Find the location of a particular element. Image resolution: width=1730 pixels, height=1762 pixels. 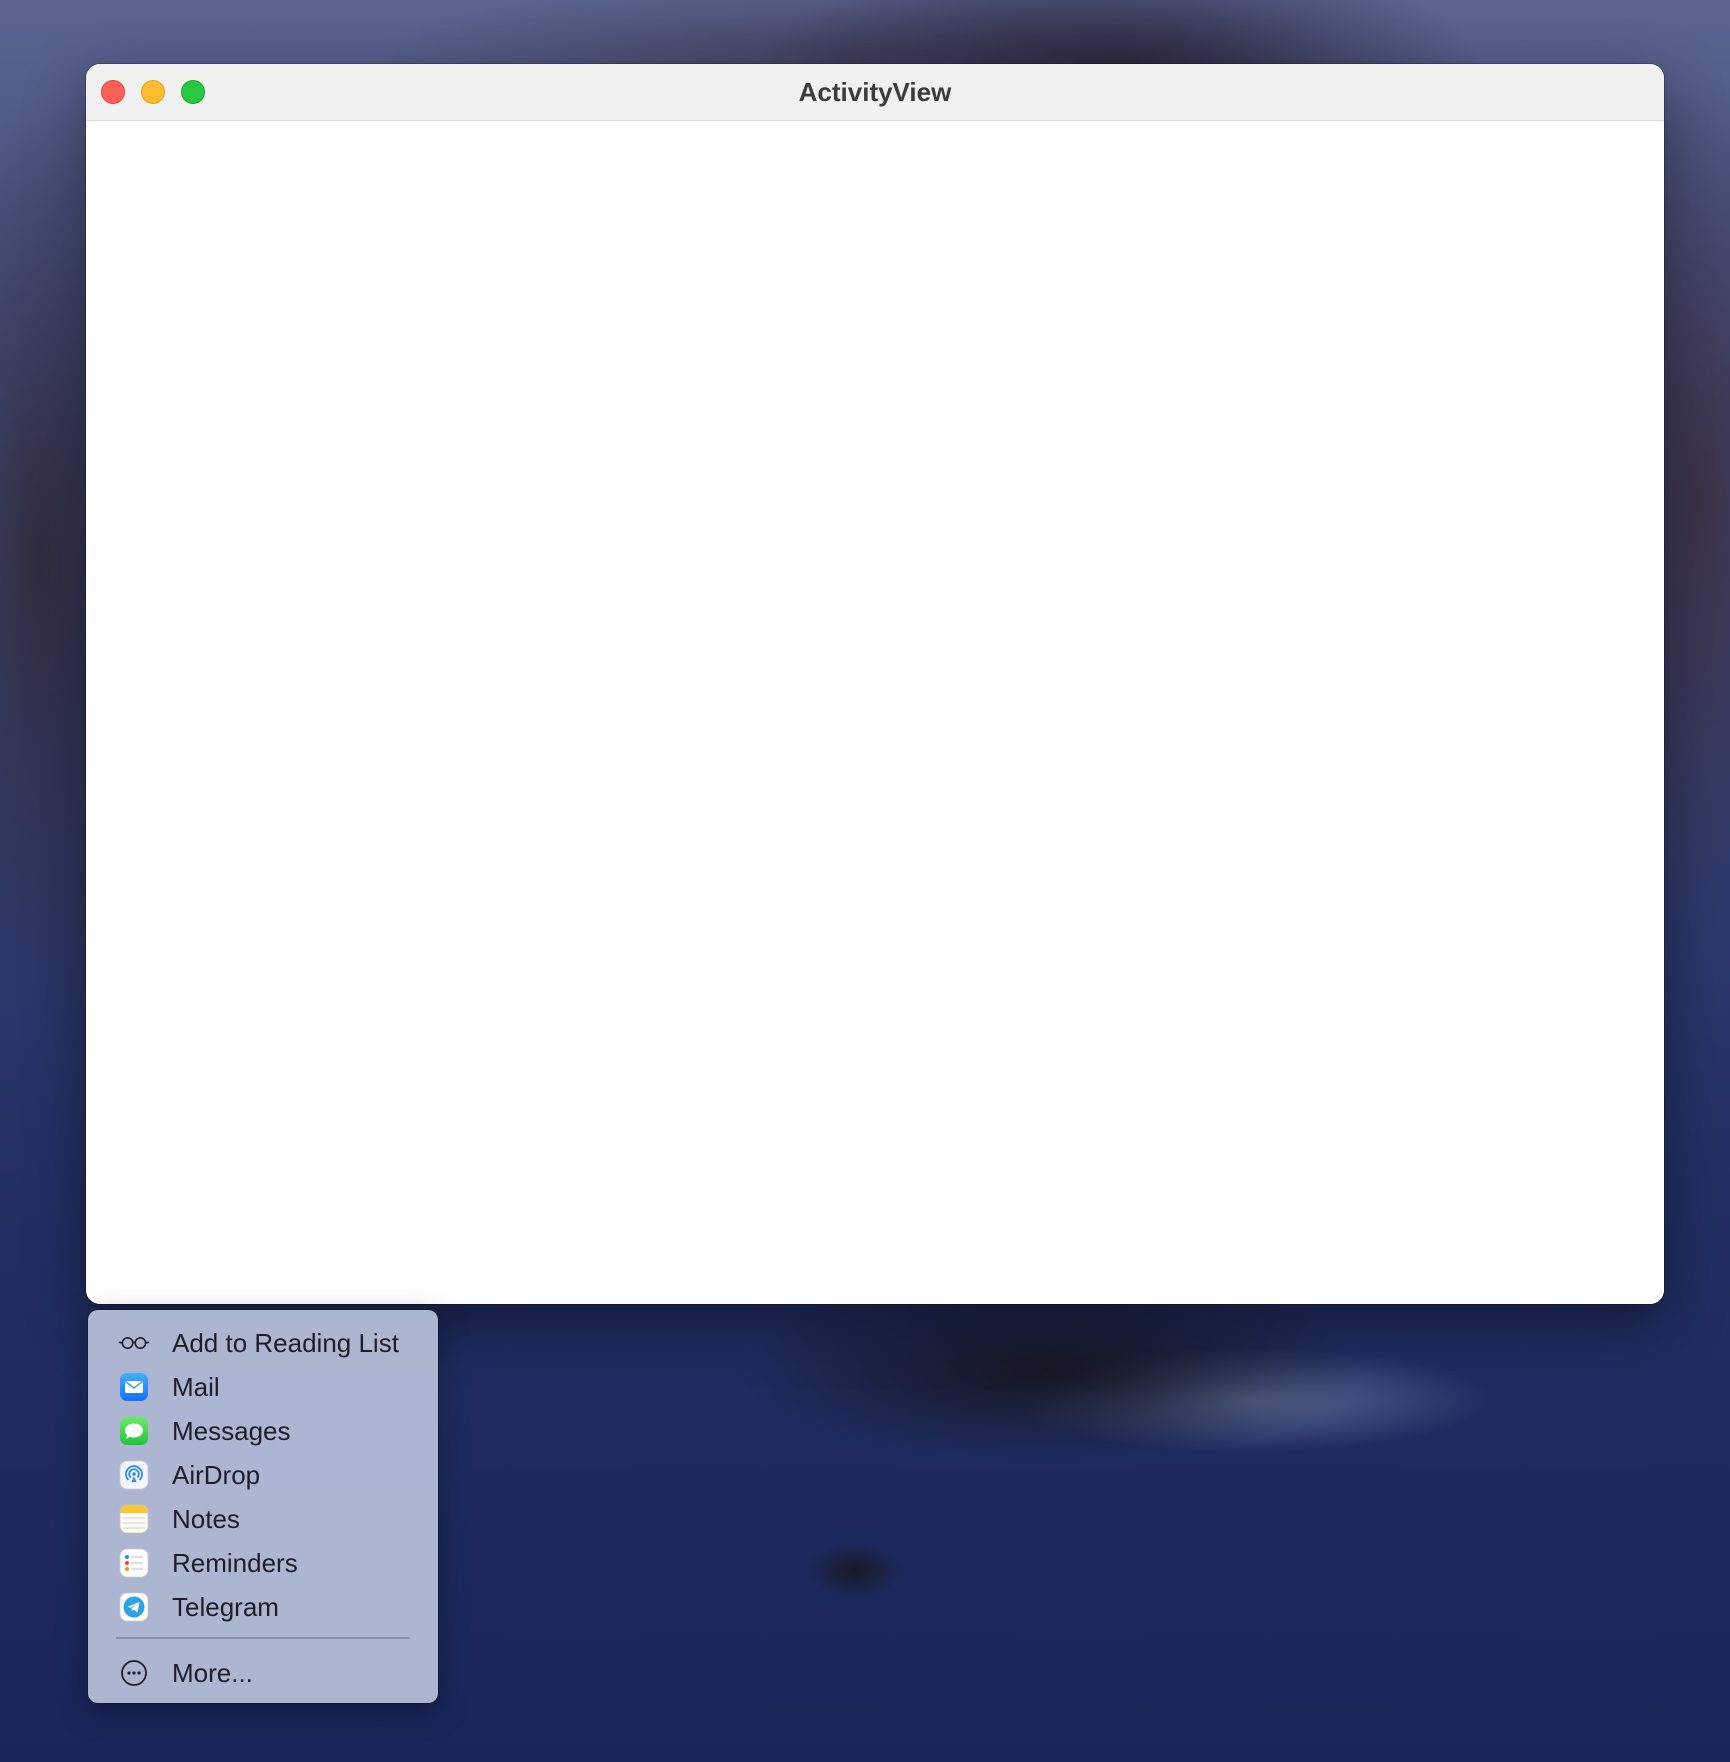

menu-item-airdrop: AirDrop is located at coordinates (263, 1475).